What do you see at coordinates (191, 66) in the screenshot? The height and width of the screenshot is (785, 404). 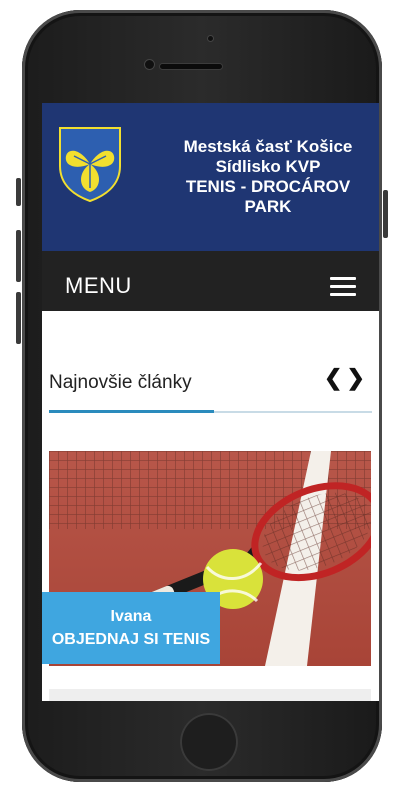 I see `phone-speaker` at bounding box center [191, 66].